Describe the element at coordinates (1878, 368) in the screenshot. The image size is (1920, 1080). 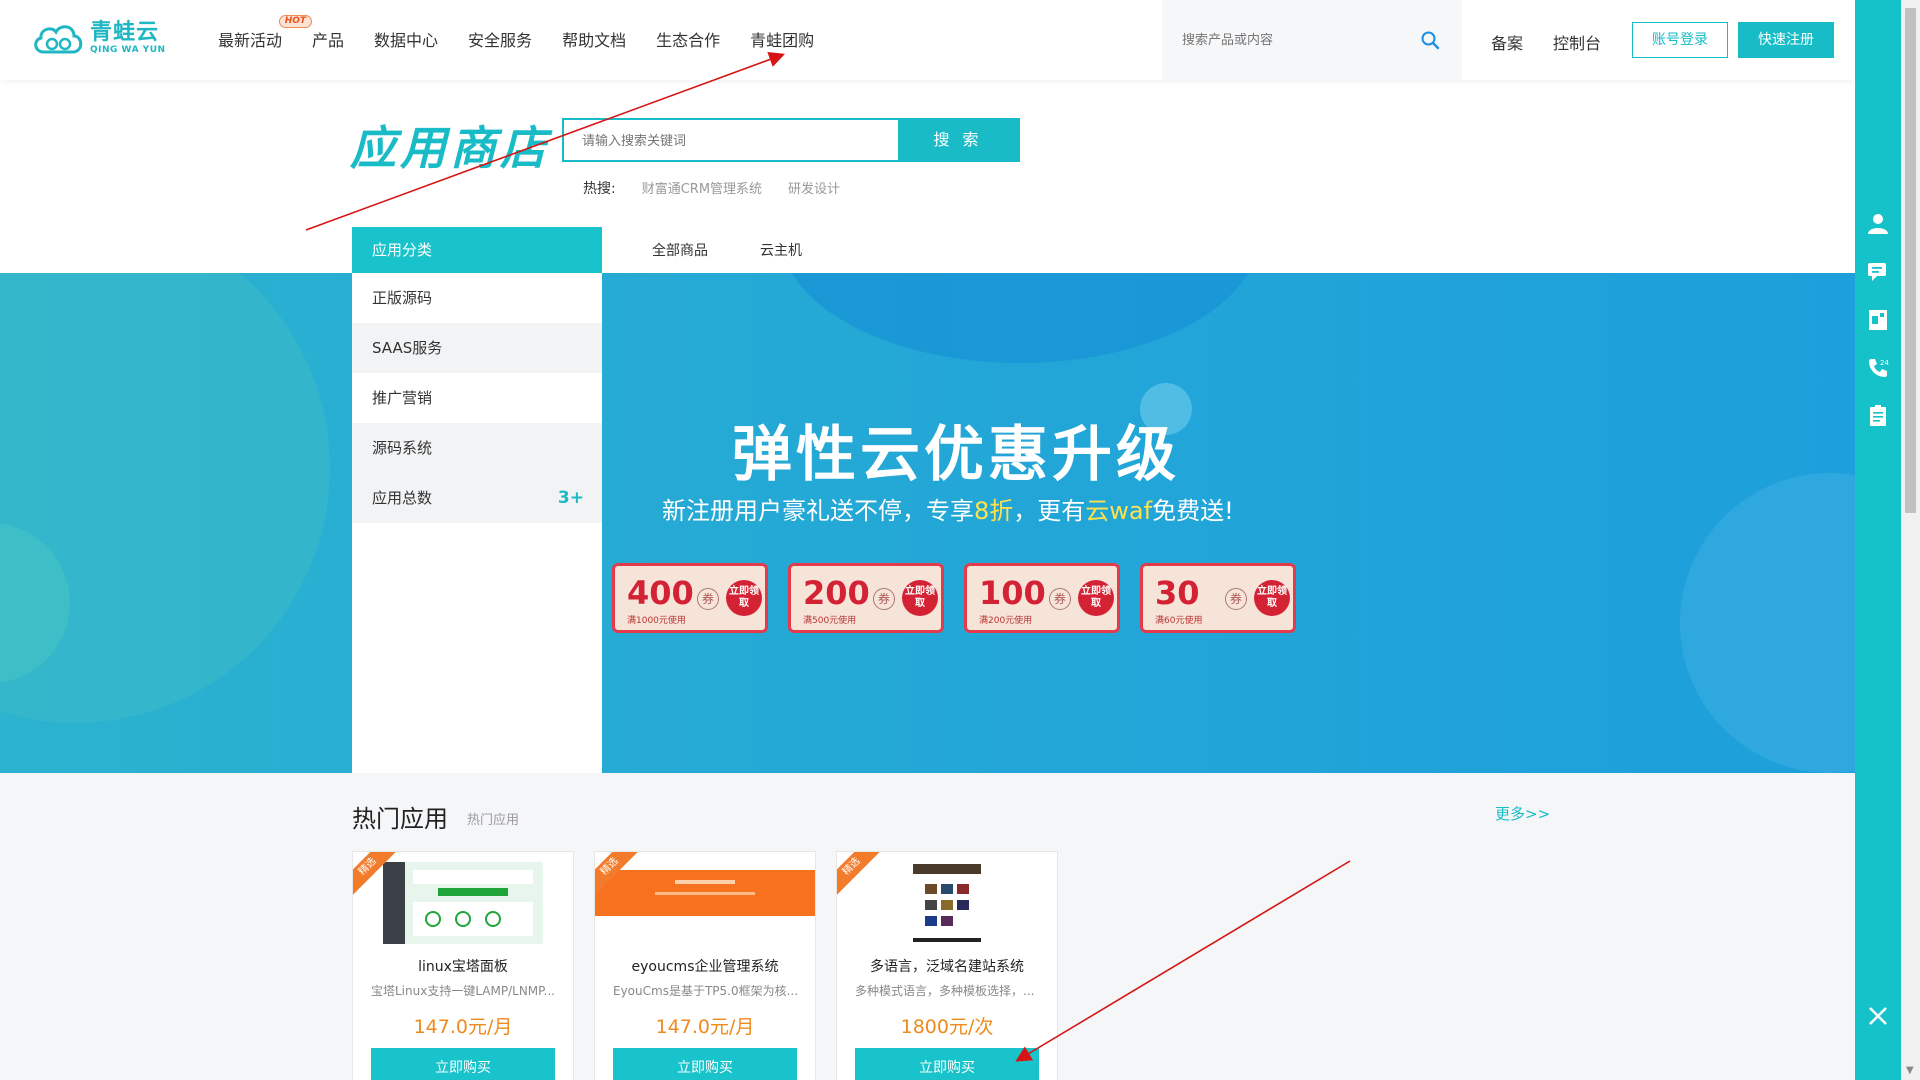
I see `phone-24h-icon: 24` at that location.